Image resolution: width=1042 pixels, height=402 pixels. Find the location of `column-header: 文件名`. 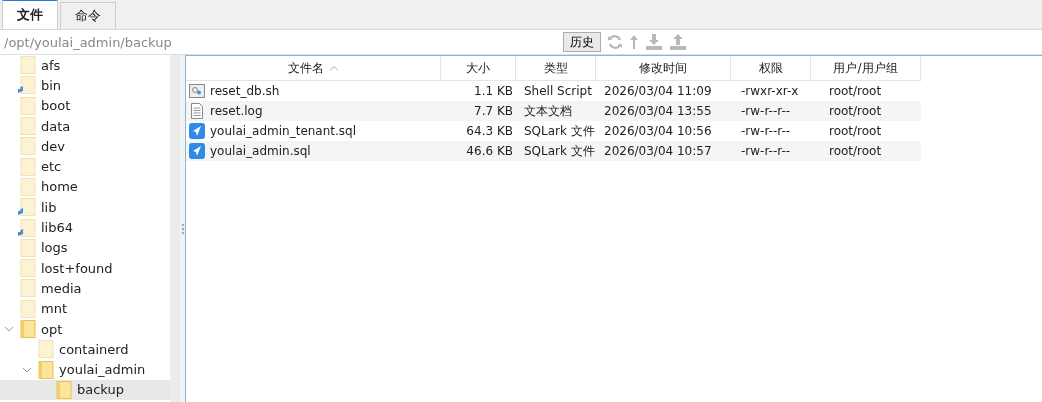

column-header: 文件名 is located at coordinates (313, 68).